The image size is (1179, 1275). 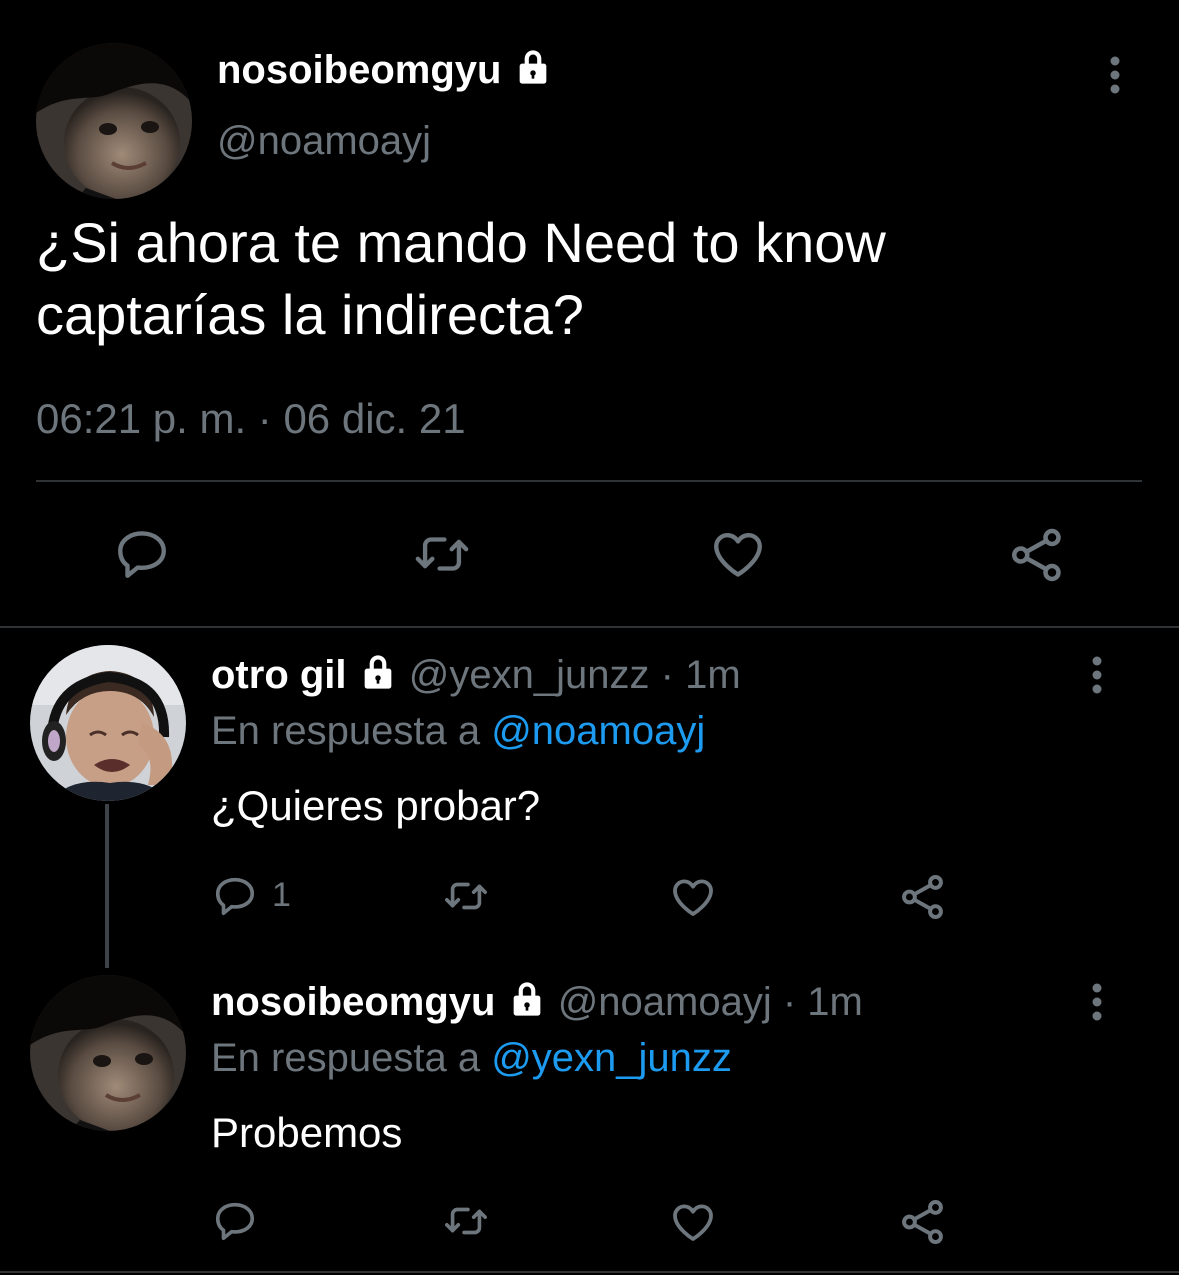 What do you see at coordinates (529, 675) in the screenshot?
I see `handle: @yexn_junzz` at bounding box center [529, 675].